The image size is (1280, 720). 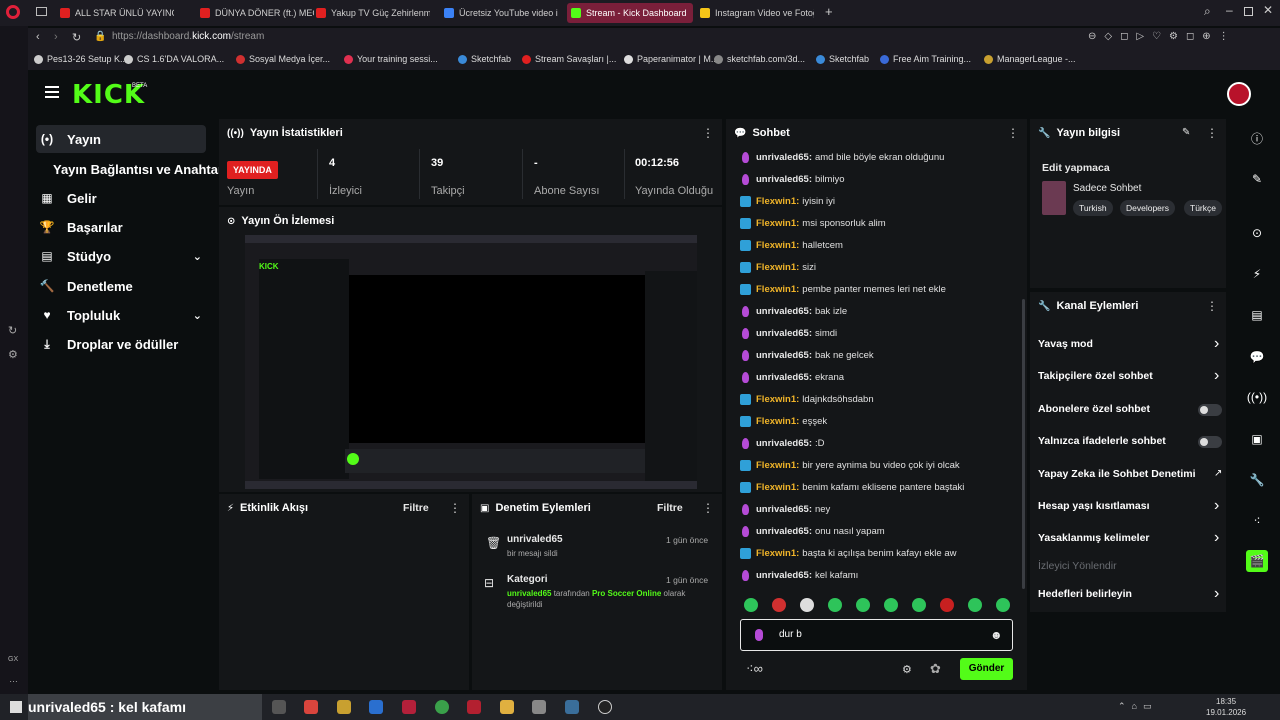 What do you see at coordinates (115, 13) in the screenshot?
I see `browser-tab: ALL STAR ÜNLÜ YAYINCIL` at bounding box center [115, 13].